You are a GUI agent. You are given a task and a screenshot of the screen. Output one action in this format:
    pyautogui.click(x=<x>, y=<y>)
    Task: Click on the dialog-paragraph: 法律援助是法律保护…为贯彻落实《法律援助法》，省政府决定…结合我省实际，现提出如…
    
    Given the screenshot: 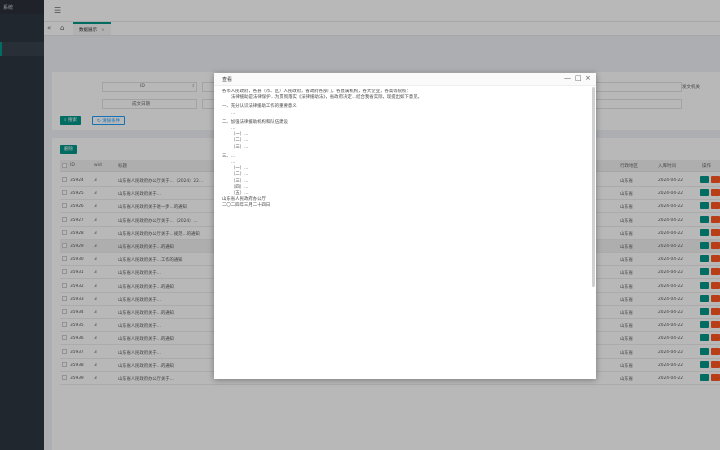 What is the action you would take?
    pyautogui.click(x=326, y=98)
    